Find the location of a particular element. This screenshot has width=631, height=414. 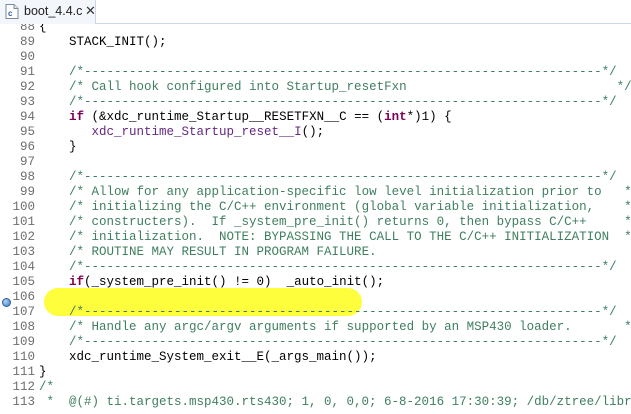

line-number: 108 is located at coordinates (23, 327).